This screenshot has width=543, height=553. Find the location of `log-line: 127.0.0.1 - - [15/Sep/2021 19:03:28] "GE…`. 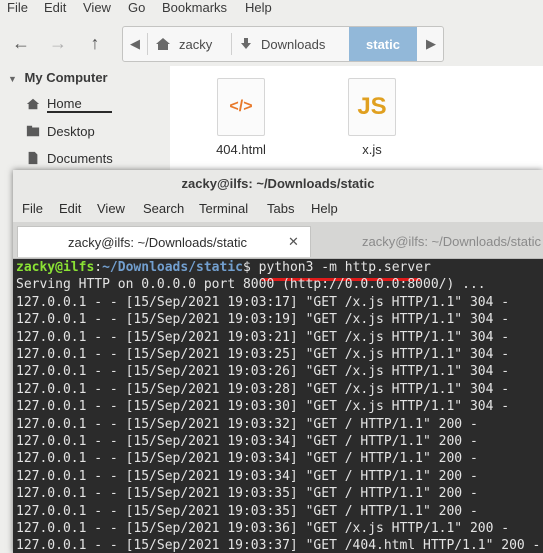

log-line: 127.0.0.1 - - [15/Sep/2021 19:03:28] "GE… is located at coordinates (263, 389).